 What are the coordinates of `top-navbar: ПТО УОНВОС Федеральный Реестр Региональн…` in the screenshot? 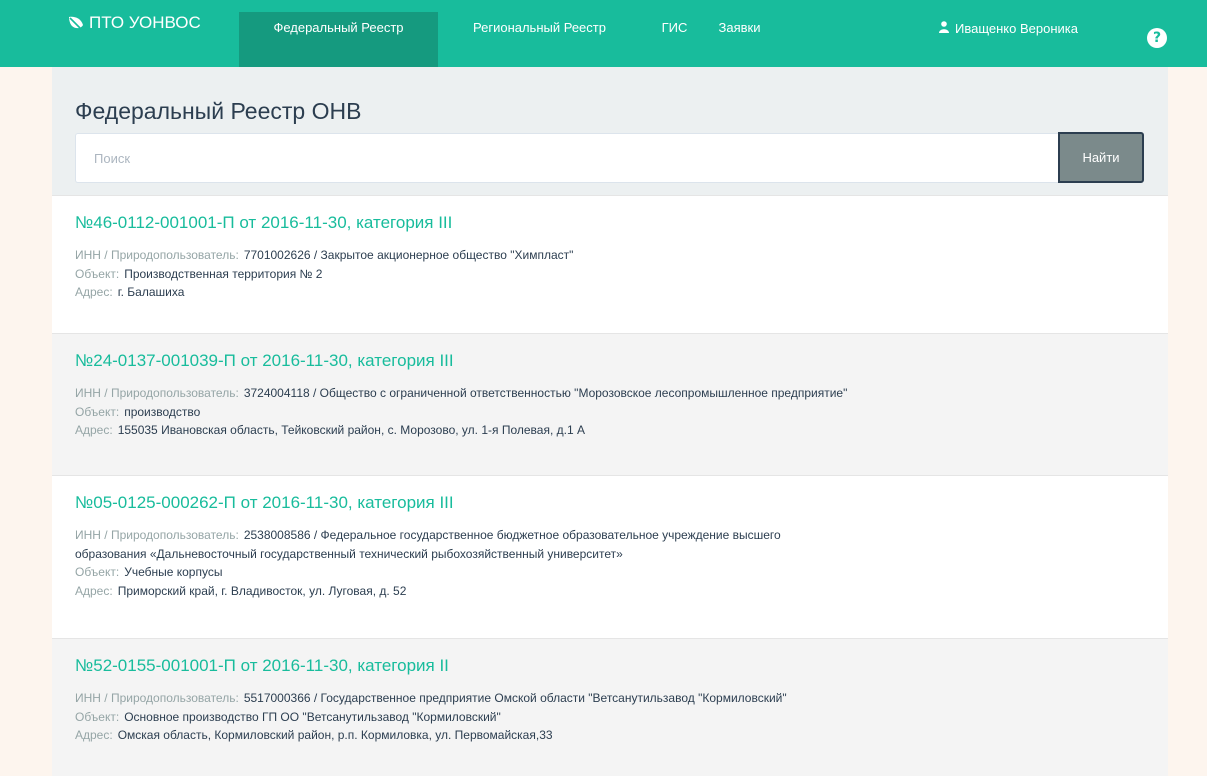 It's located at (603, 33).